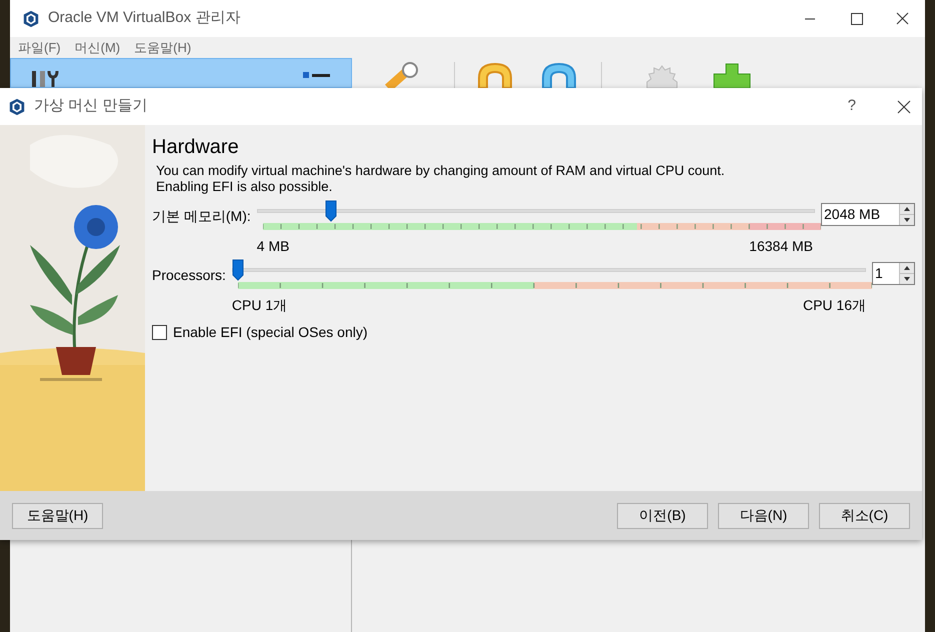  What do you see at coordinates (852, 106) in the screenshot?
I see `help-mark: ?` at bounding box center [852, 106].